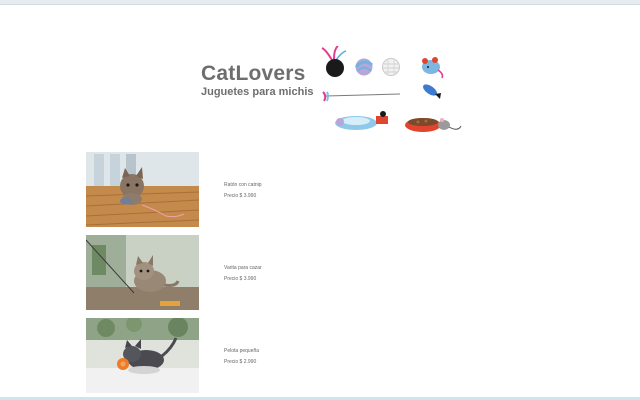  Describe the element at coordinates (432, 91) in the screenshot. I see `fish-toy-icon` at that location.